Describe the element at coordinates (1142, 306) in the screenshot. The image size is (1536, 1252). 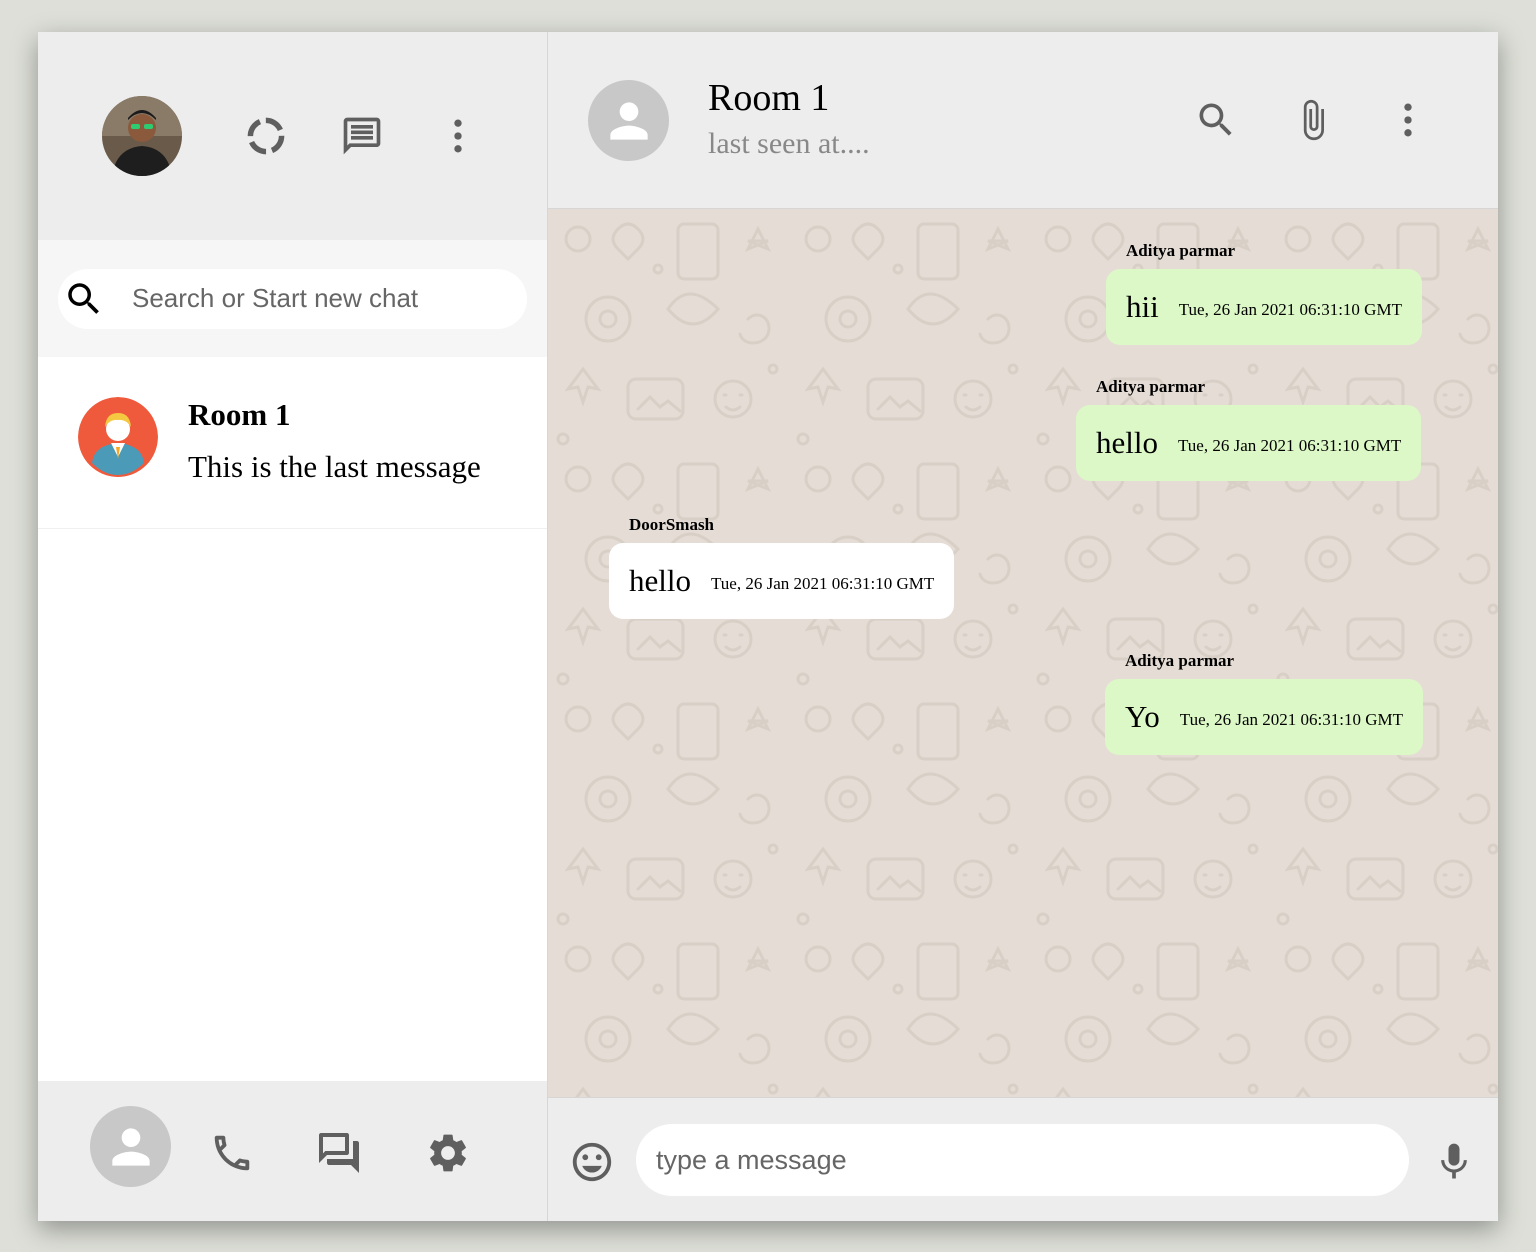
I see `message-text: hii` at that location.